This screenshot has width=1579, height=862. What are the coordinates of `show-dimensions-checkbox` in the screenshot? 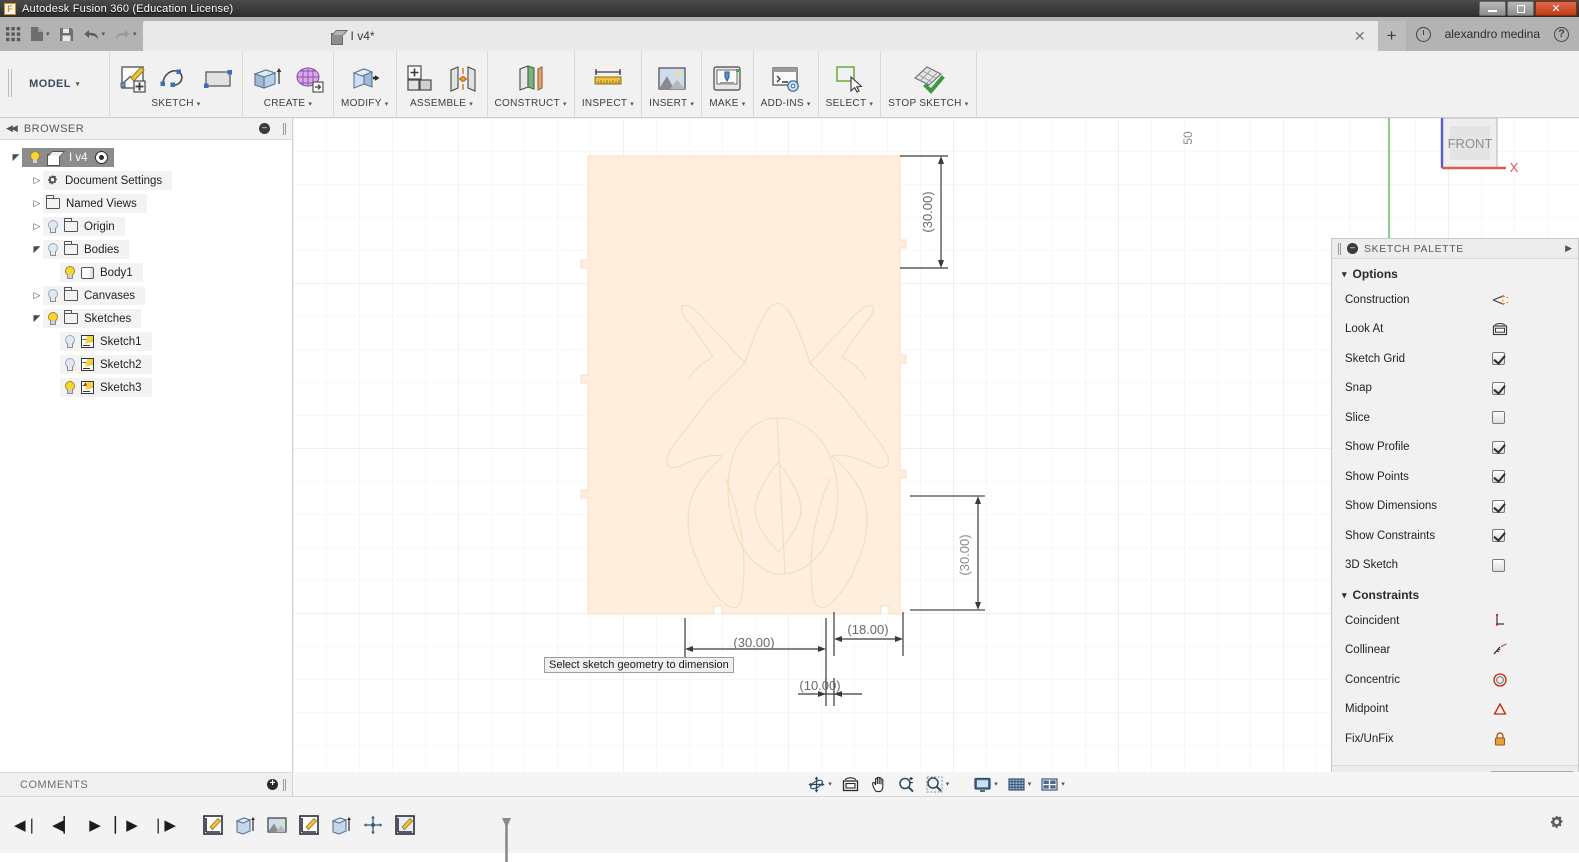 It's located at (1498, 506).